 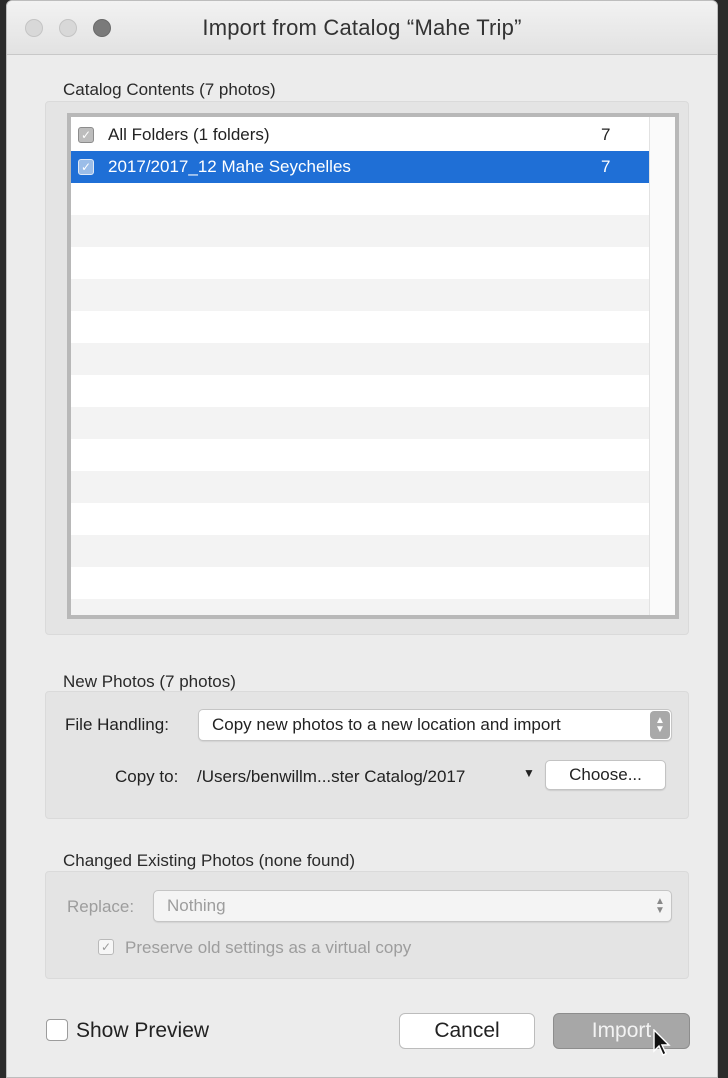 I want to click on preserve-virtual-copy-label: Preserve old settings as a virtual copy, so click(x=268, y=947).